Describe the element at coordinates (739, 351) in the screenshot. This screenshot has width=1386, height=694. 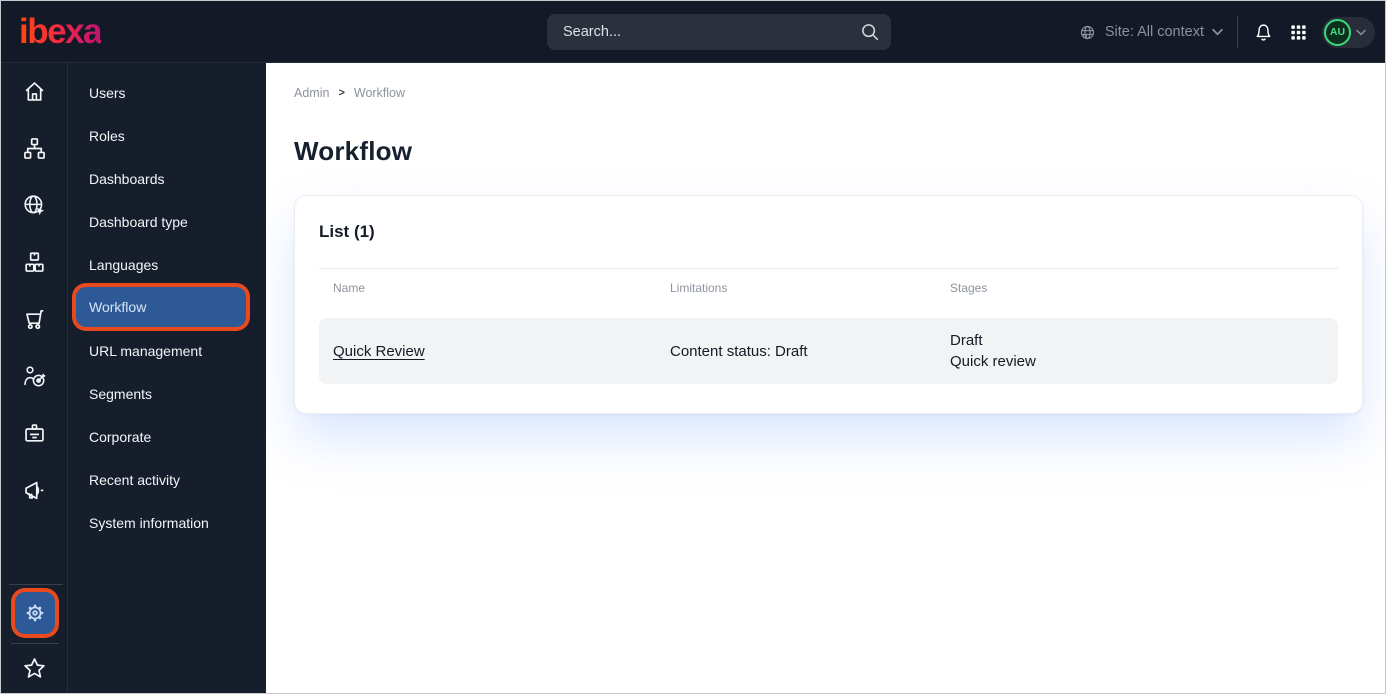
I see `limitations-cell: Content status: Draft` at that location.